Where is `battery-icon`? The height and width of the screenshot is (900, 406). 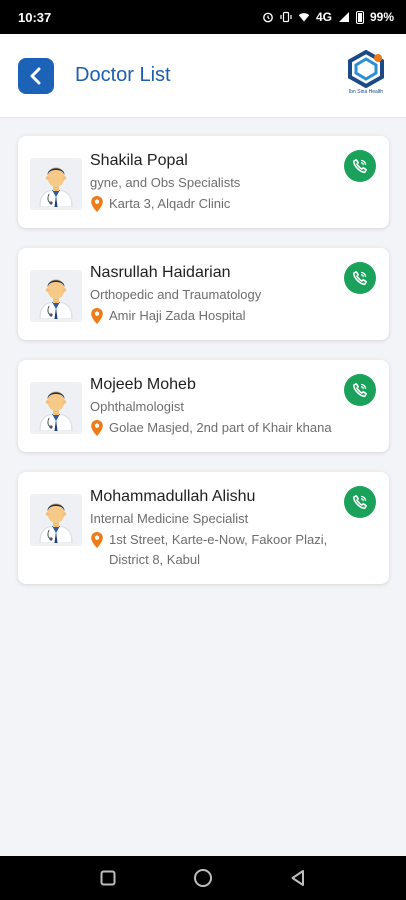 battery-icon is located at coordinates (359, 17).